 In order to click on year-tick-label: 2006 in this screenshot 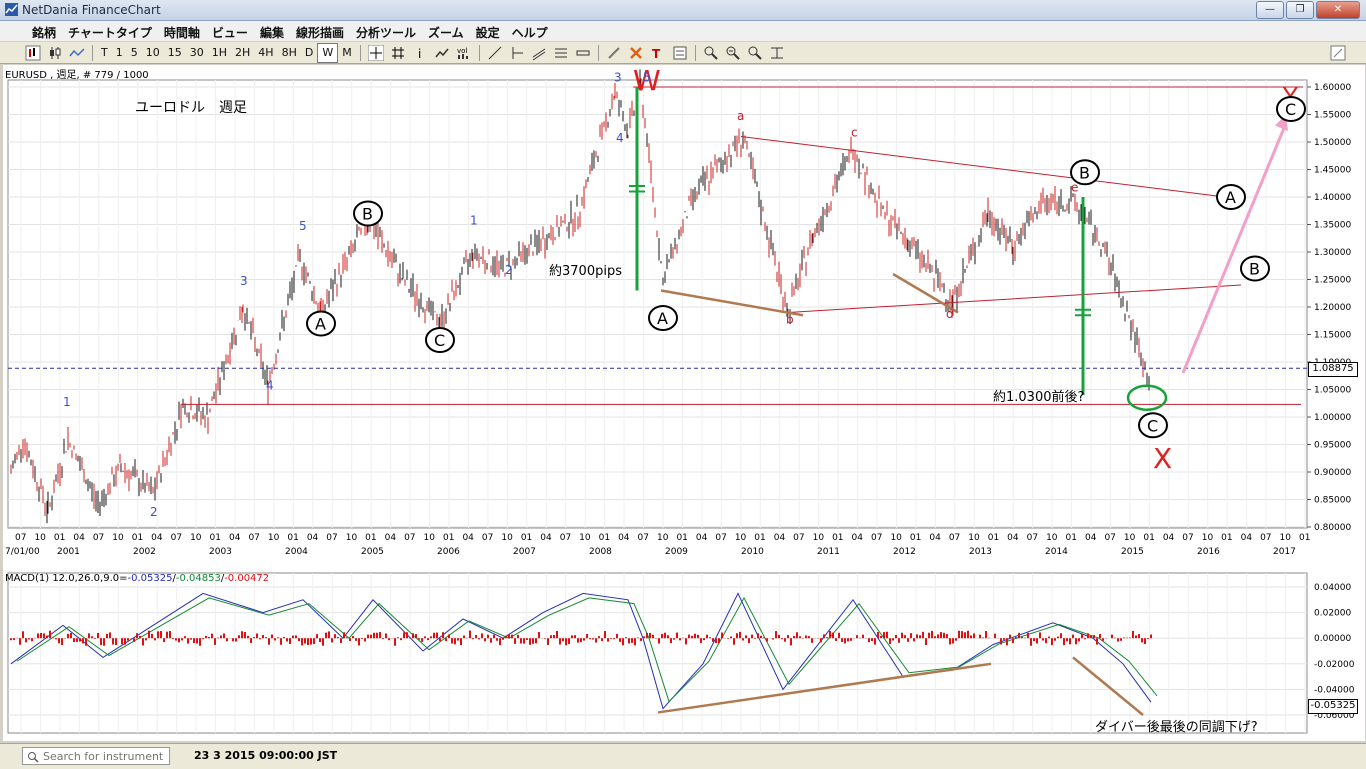, I will do `click(448, 552)`.